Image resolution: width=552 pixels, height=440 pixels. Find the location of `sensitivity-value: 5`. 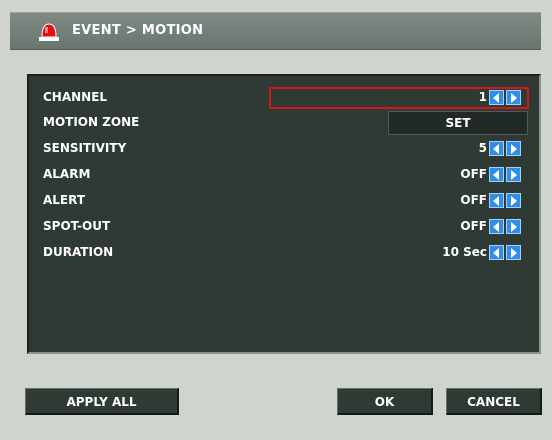

sensitivity-value: 5 is located at coordinates (482, 148).